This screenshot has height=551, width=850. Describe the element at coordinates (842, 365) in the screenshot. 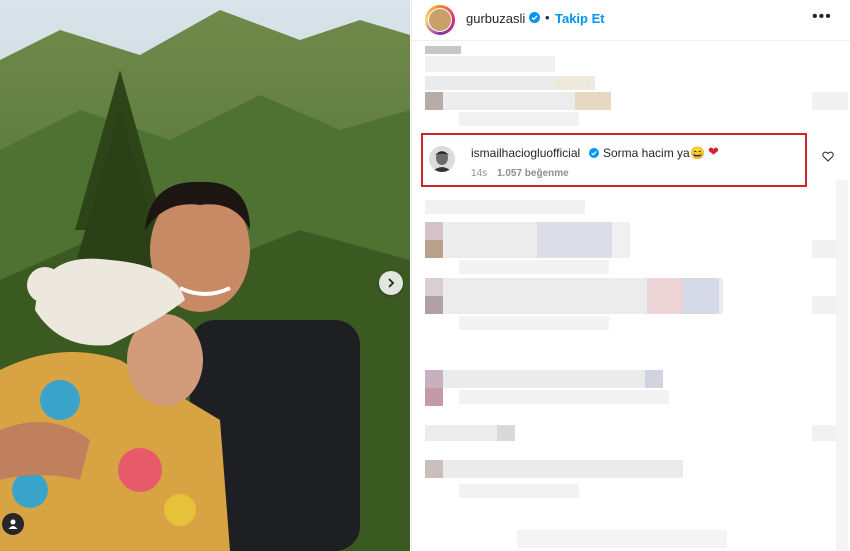

I see `scrollbar` at that location.